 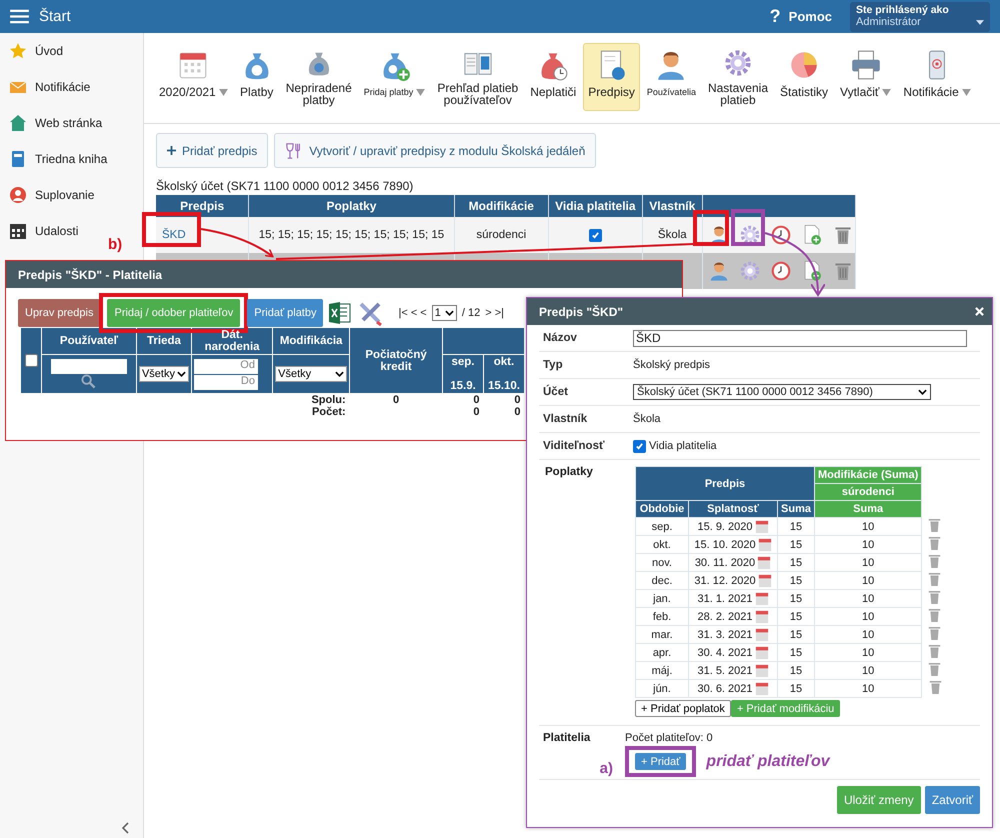 I want to click on prescription-link: ŠKD, so click(x=174, y=235).